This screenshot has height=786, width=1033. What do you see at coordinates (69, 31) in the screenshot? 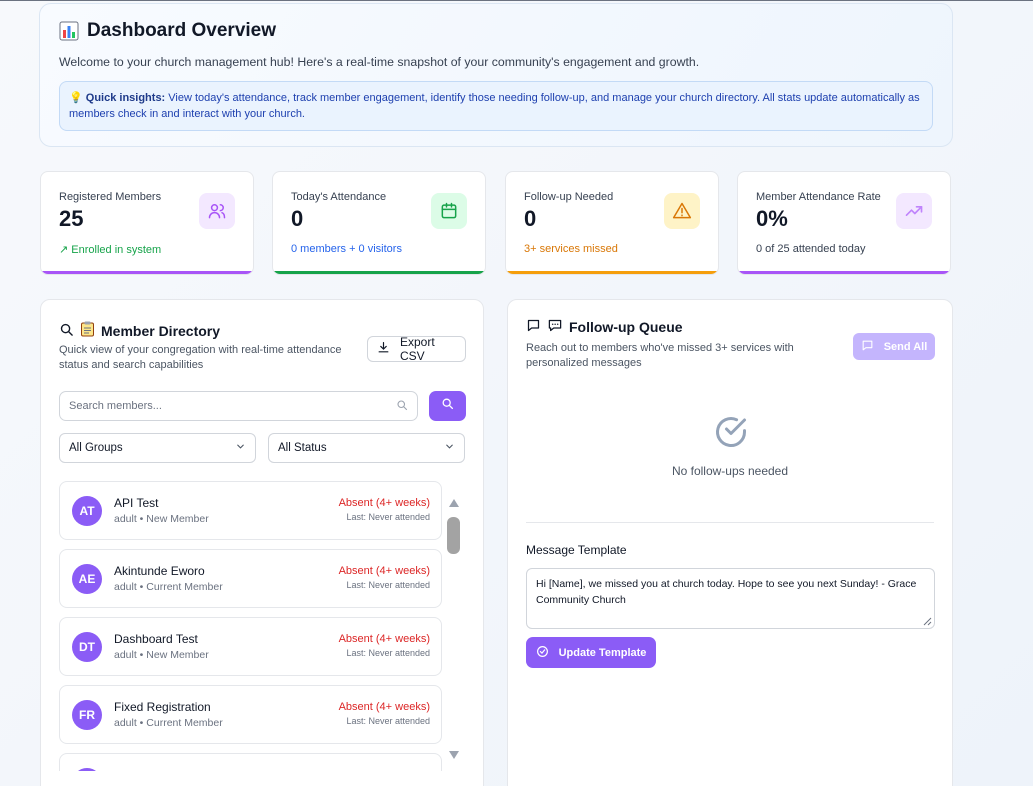
I see `bar-chart-icon` at bounding box center [69, 31].